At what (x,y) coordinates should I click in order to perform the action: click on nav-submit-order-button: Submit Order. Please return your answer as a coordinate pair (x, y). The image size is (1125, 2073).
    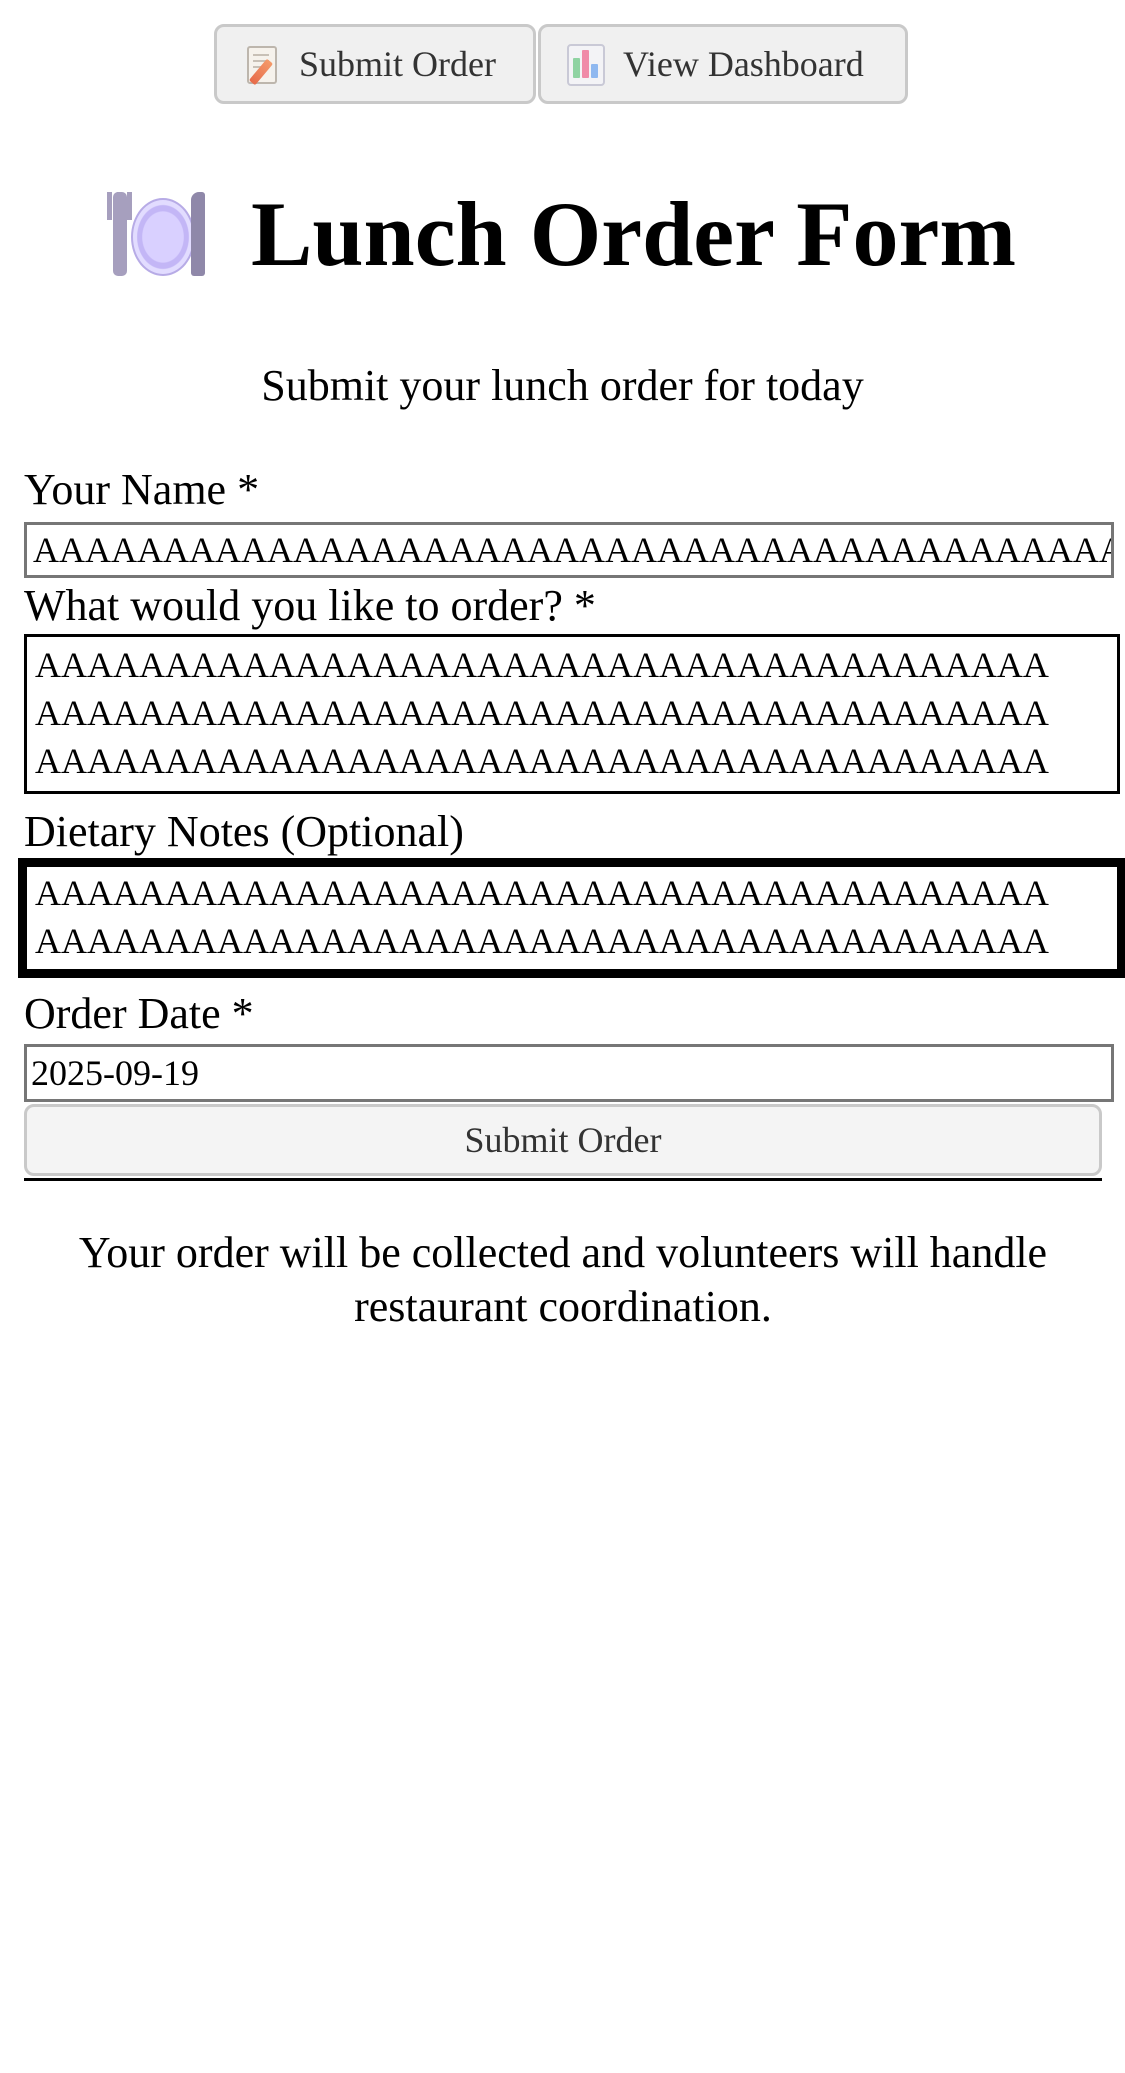
    Looking at the image, I should click on (375, 64).